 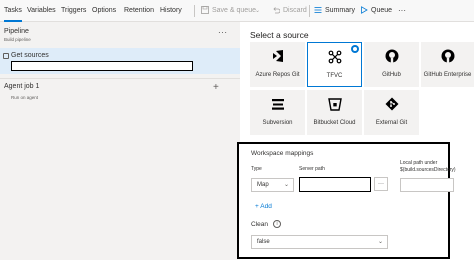 What do you see at coordinates (419, 163) in the screenshot?
I see `local-path-label: Local path under` at bounding box center [419, 163].